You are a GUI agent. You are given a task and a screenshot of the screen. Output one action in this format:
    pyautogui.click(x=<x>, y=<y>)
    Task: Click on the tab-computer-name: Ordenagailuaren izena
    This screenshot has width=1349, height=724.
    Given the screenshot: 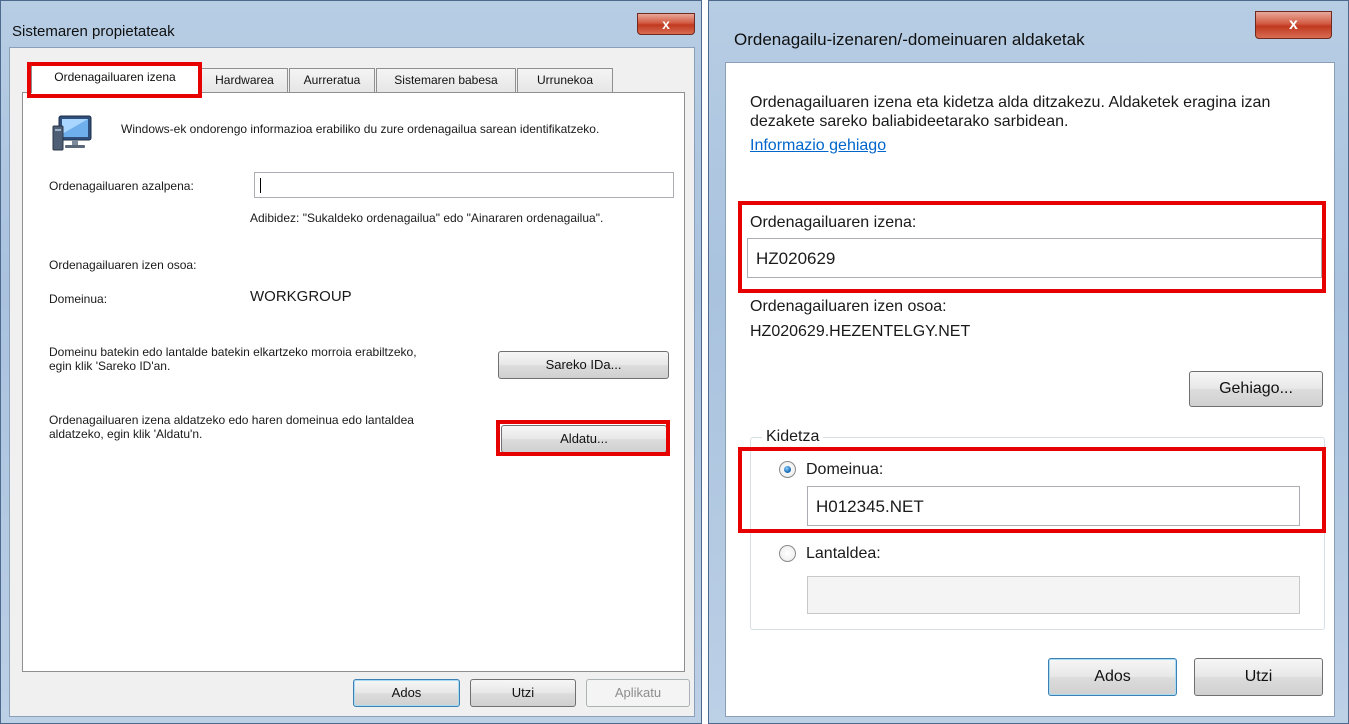 What is the action you would take?
    pyautogui.click(x=115, y=79)
    